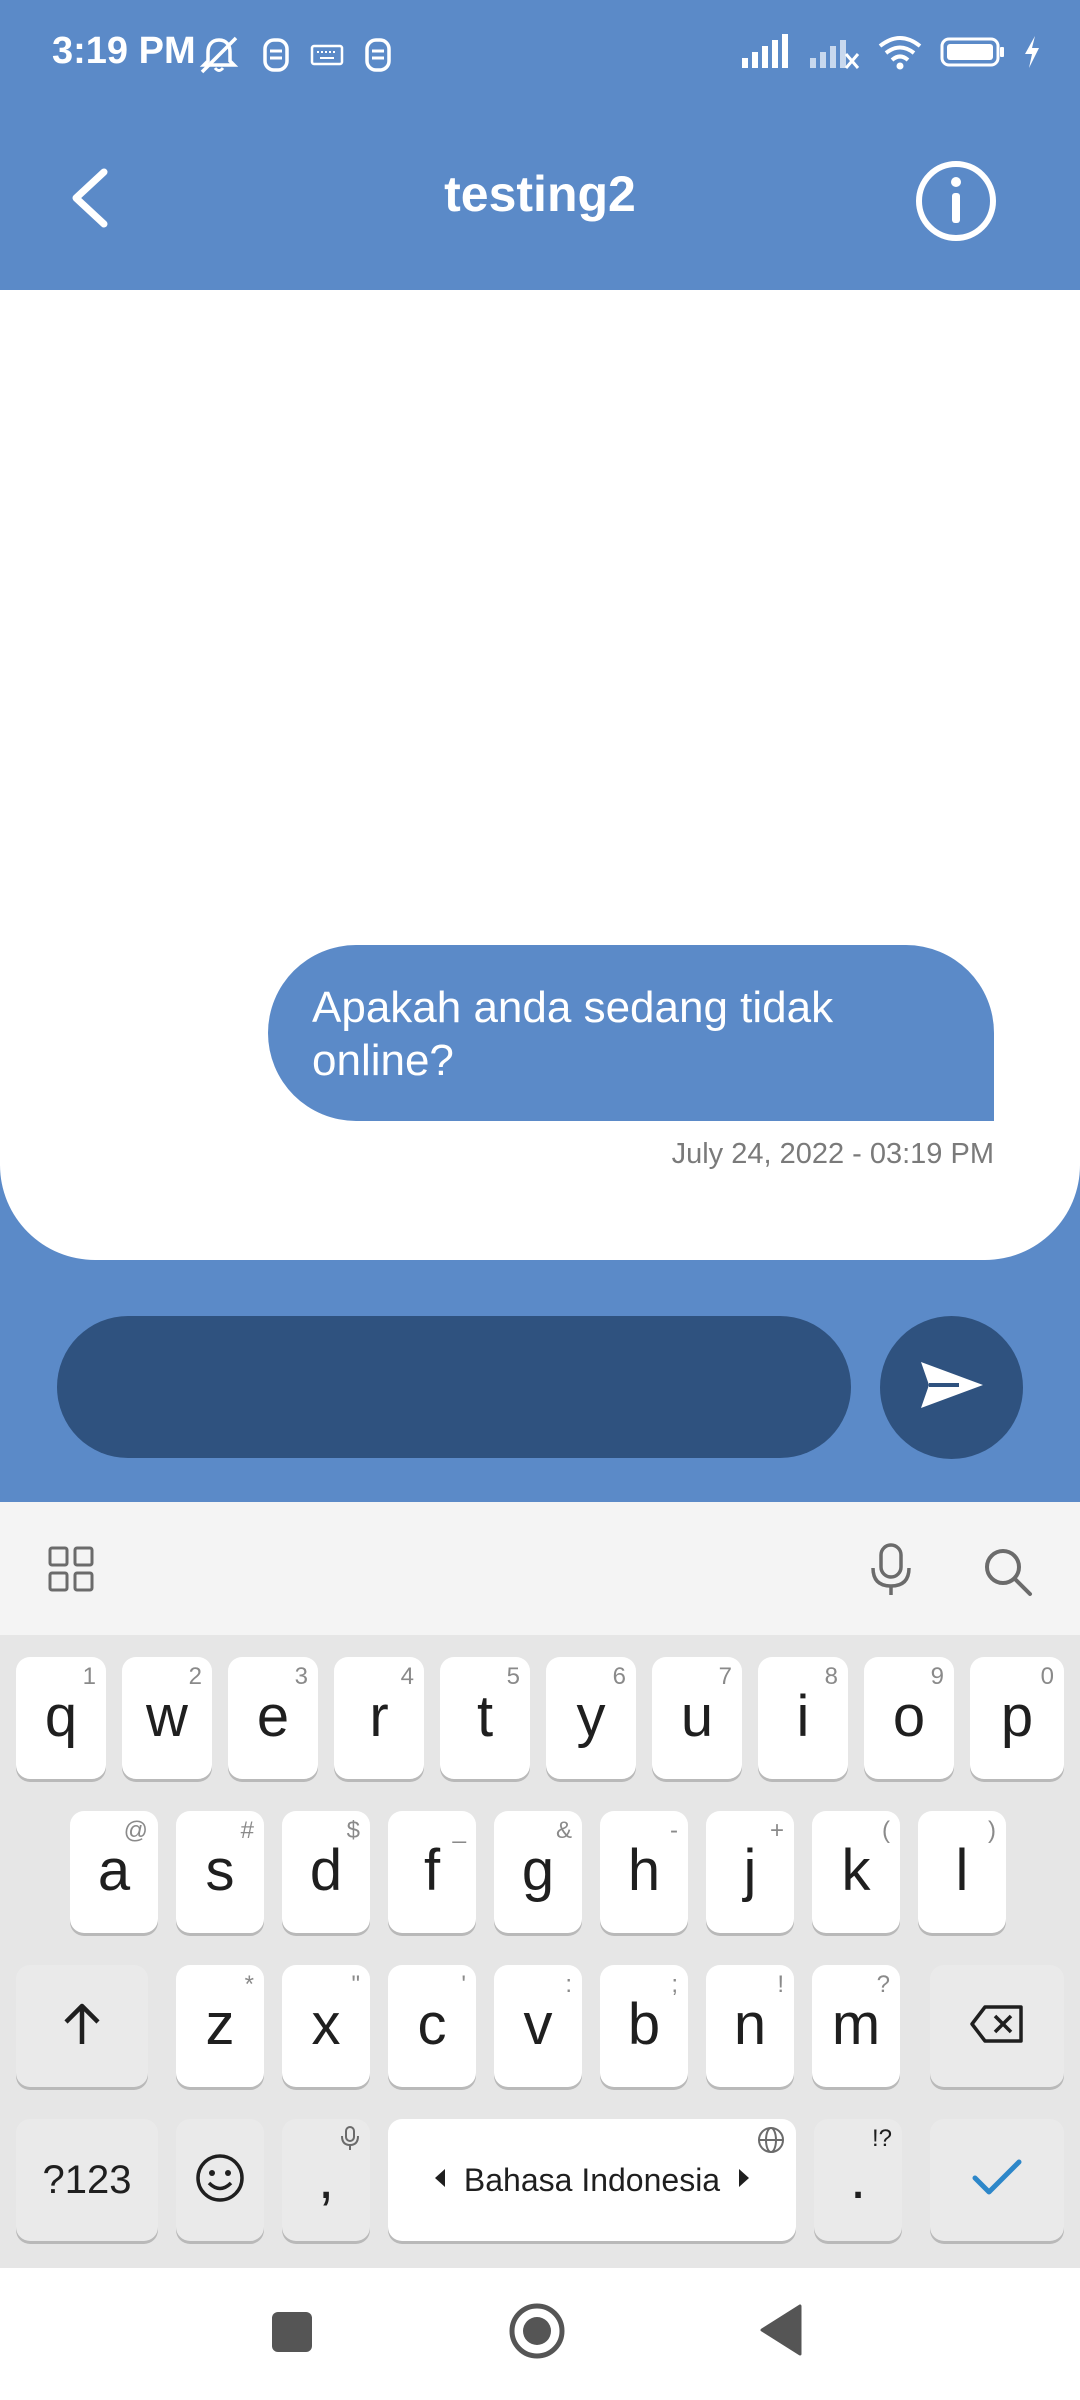  I want to click on key-j: + j, so click(750, 1872).